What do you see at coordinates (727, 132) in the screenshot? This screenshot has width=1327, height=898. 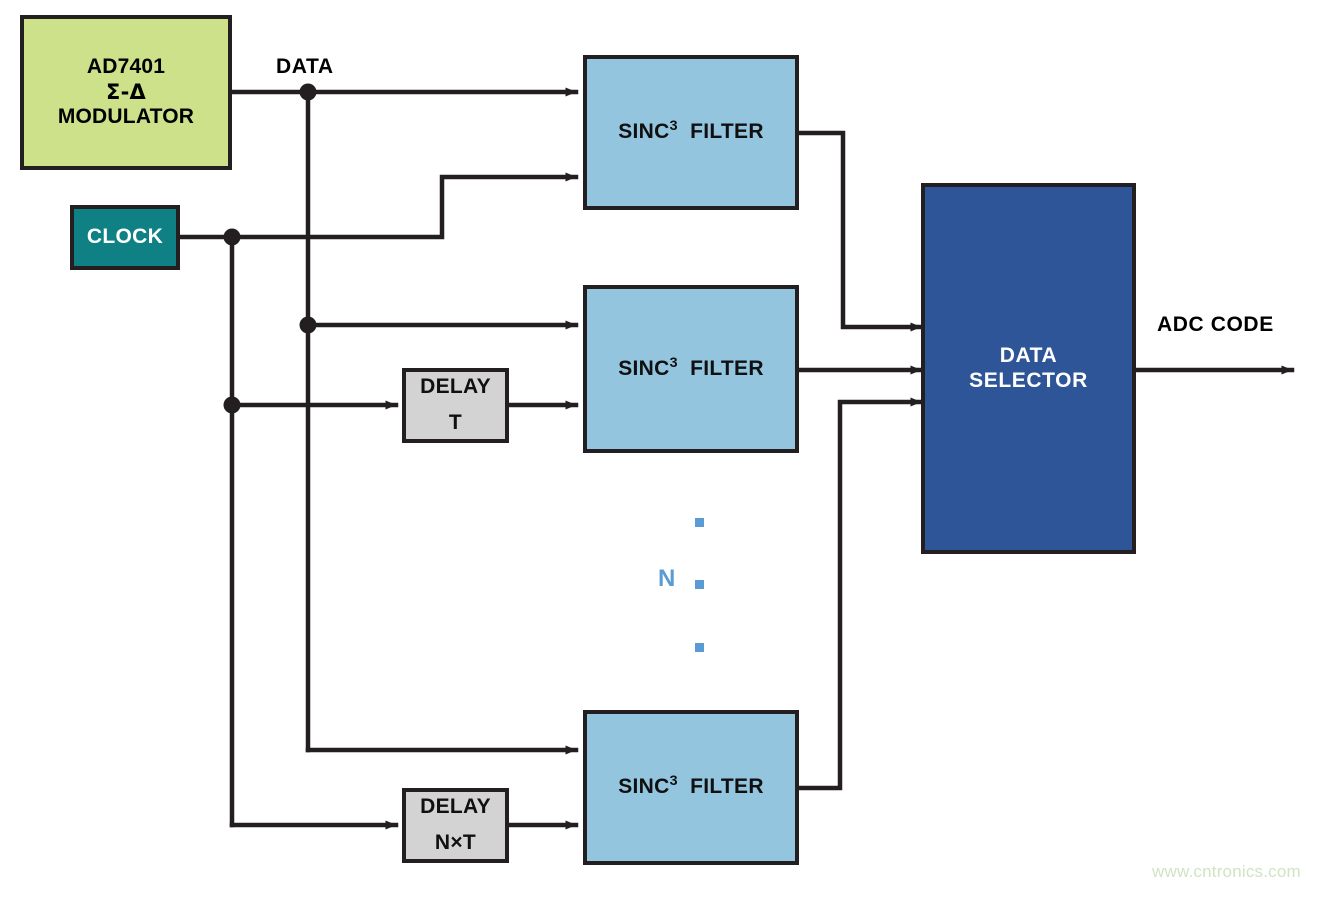 I see `filter-top-suffix: FILTER` at bounding box center [727, 132].